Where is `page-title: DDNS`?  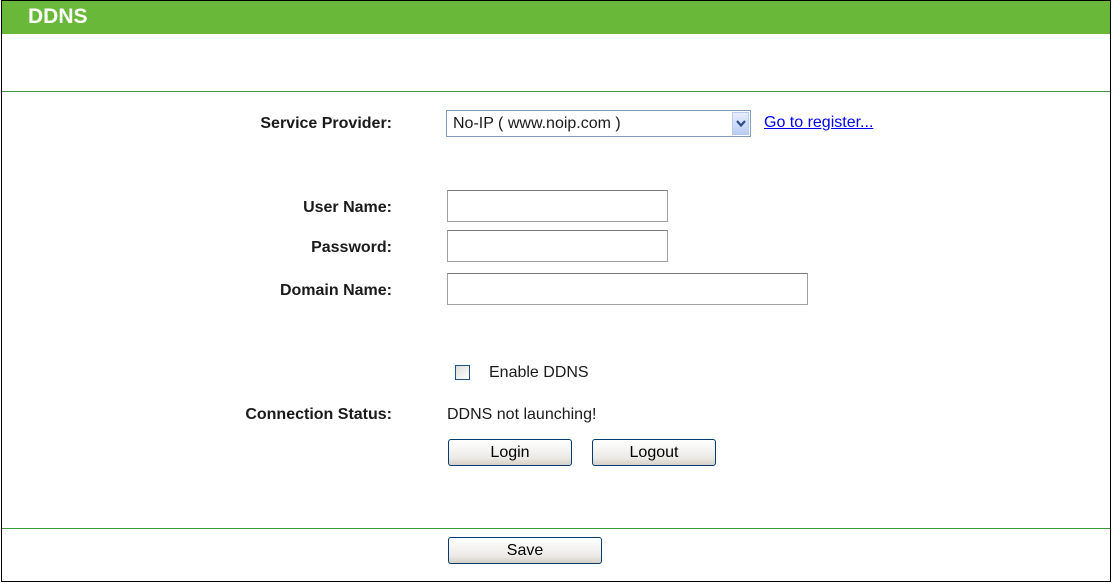
page-title: DDNS is located at coordinates (58, 16).